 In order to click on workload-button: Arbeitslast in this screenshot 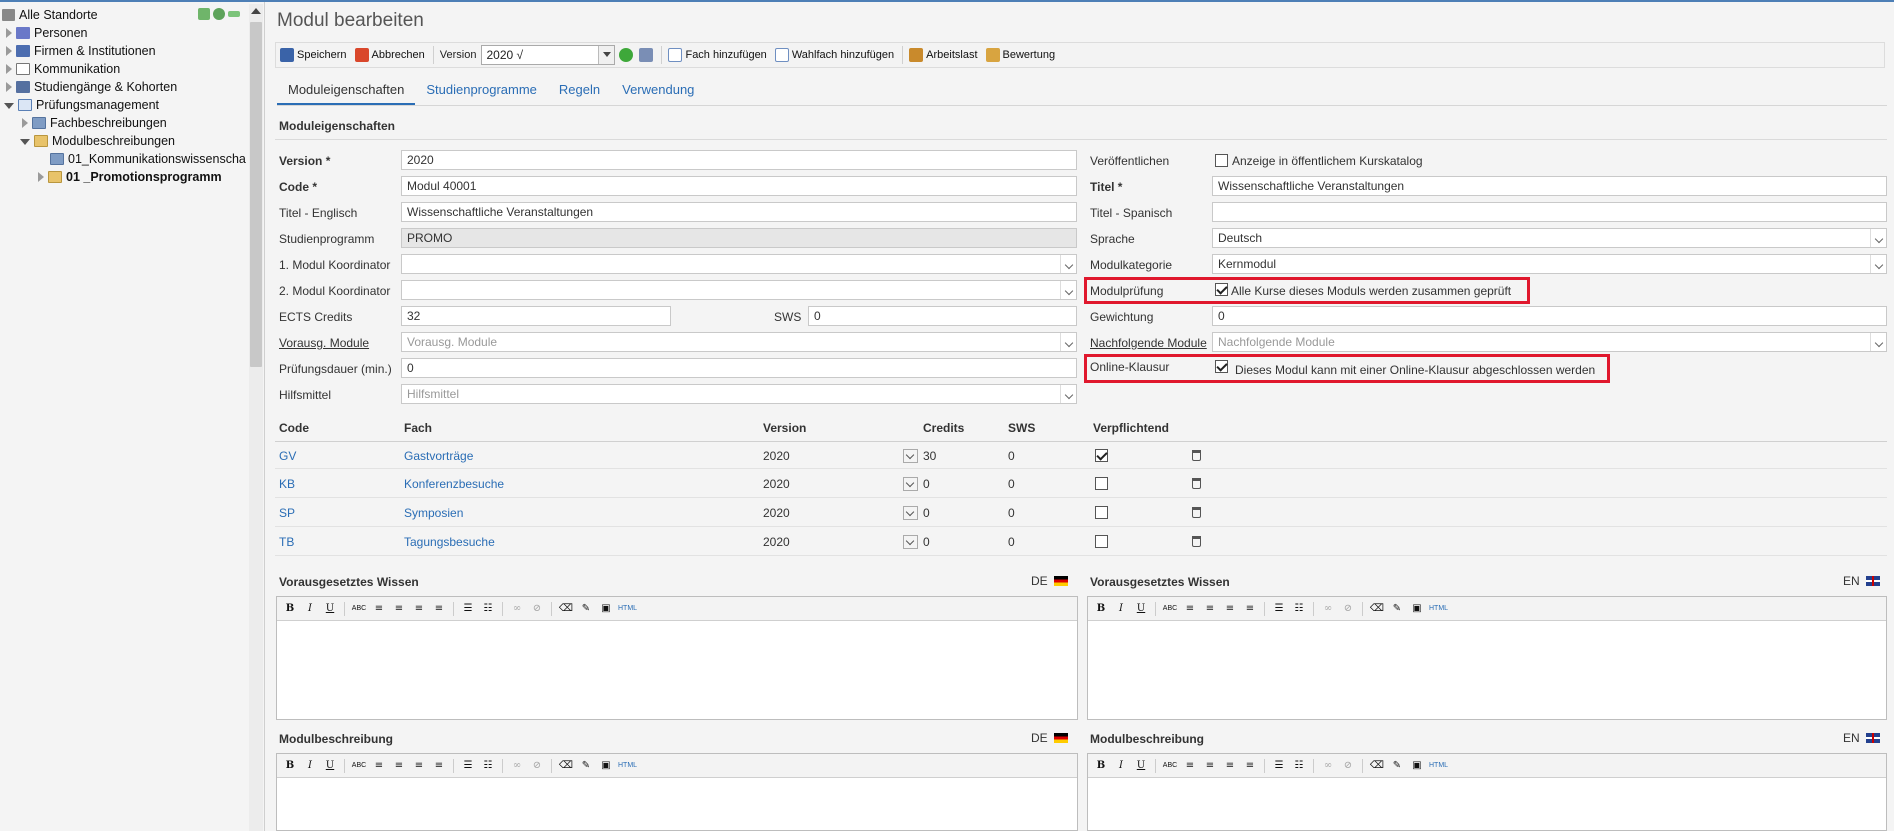, I will do `click(943, 55)`.